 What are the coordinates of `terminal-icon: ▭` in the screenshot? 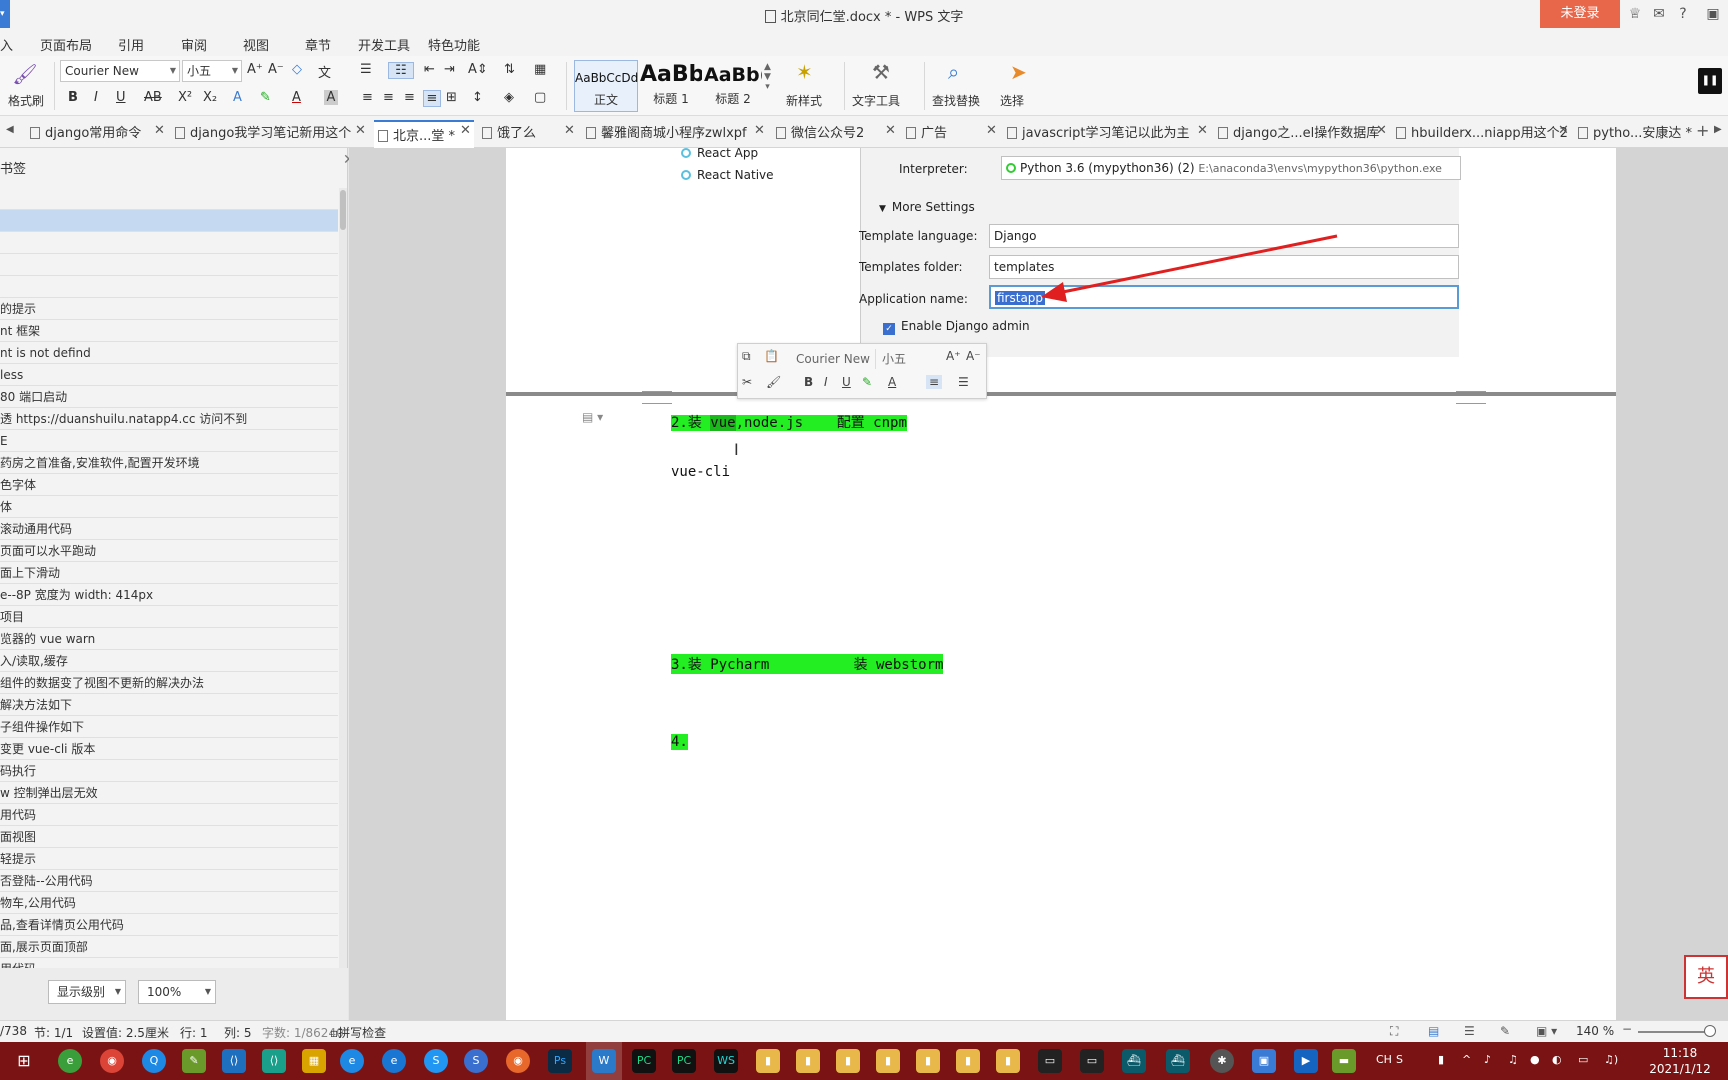 It's located at (1050, 1061).